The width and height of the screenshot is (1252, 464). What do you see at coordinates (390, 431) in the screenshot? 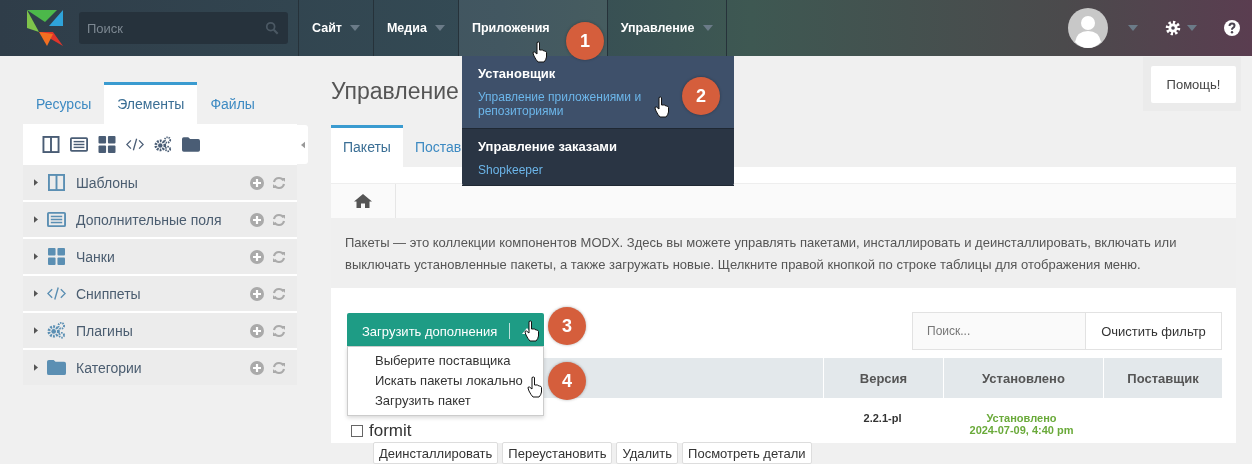
I see `package-name: formit` at bounding box center [390, 431].